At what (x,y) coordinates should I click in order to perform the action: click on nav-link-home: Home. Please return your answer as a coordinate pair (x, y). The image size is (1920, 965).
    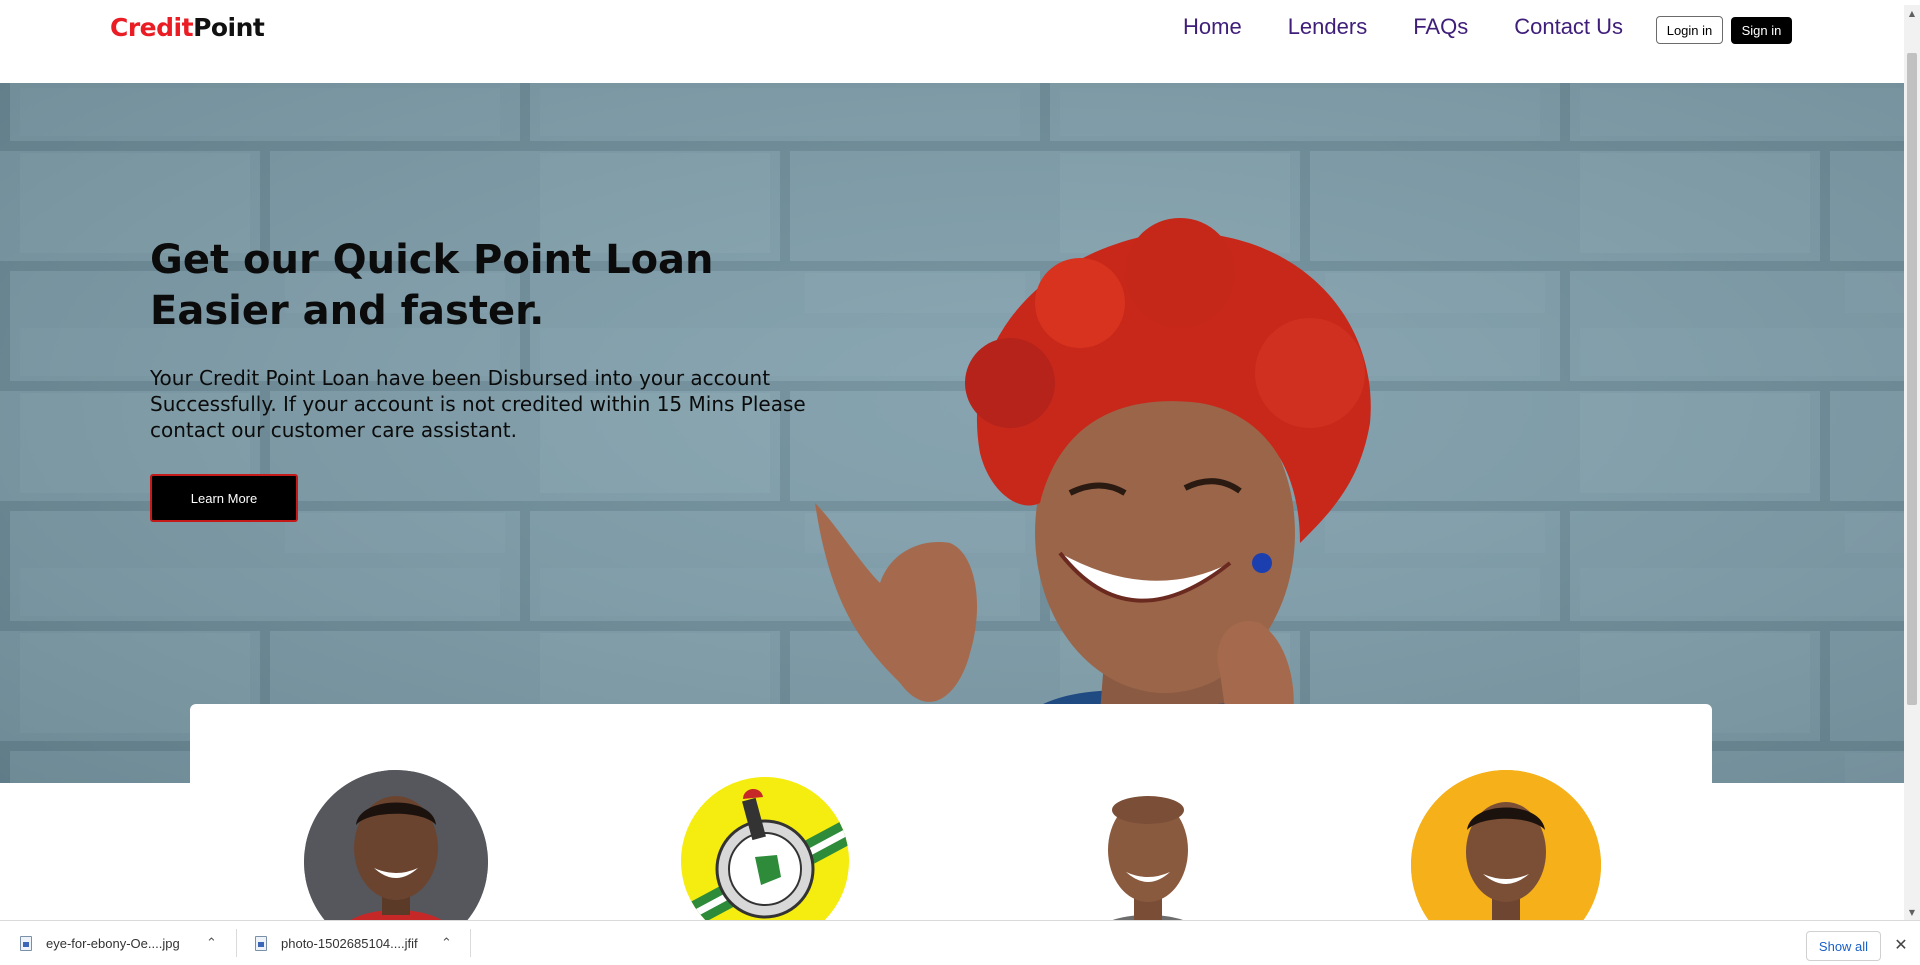
    Looking at the image, I should click on (1212, 27).